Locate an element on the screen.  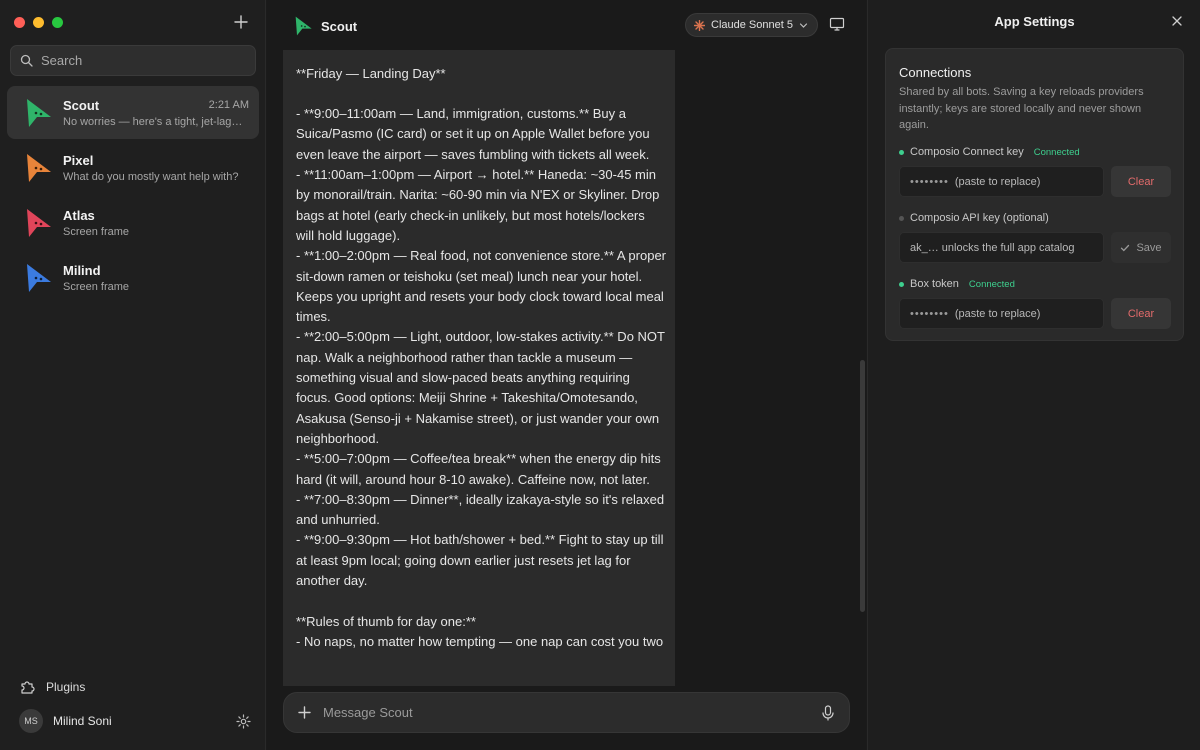
save-composio-api-button: Save is located at coordinates (1141, 247).